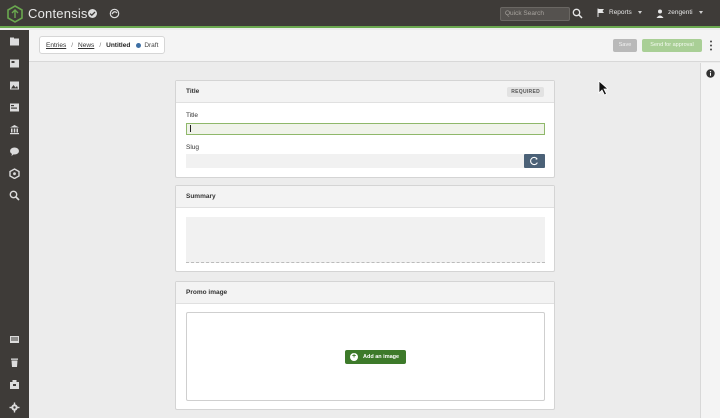 This screenshot has width=720, height=418. I want to click on add-image-button: + Add an image, so click(376, 357).